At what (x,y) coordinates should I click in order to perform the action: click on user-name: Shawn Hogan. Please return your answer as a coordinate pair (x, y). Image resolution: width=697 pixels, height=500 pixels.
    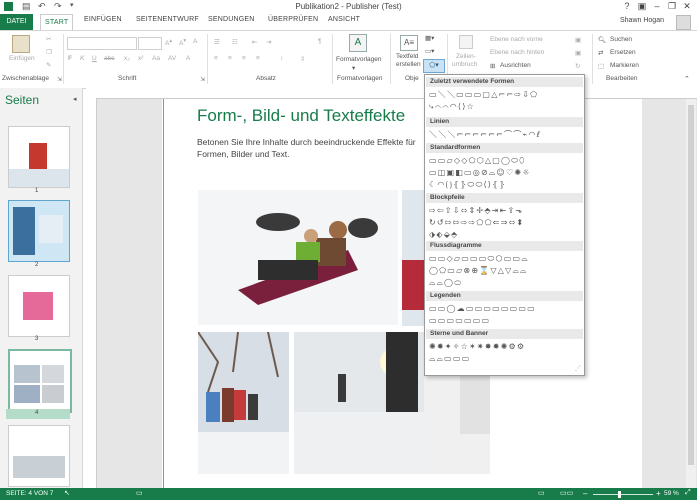
    Looking at the image, I should click on (642, 20).